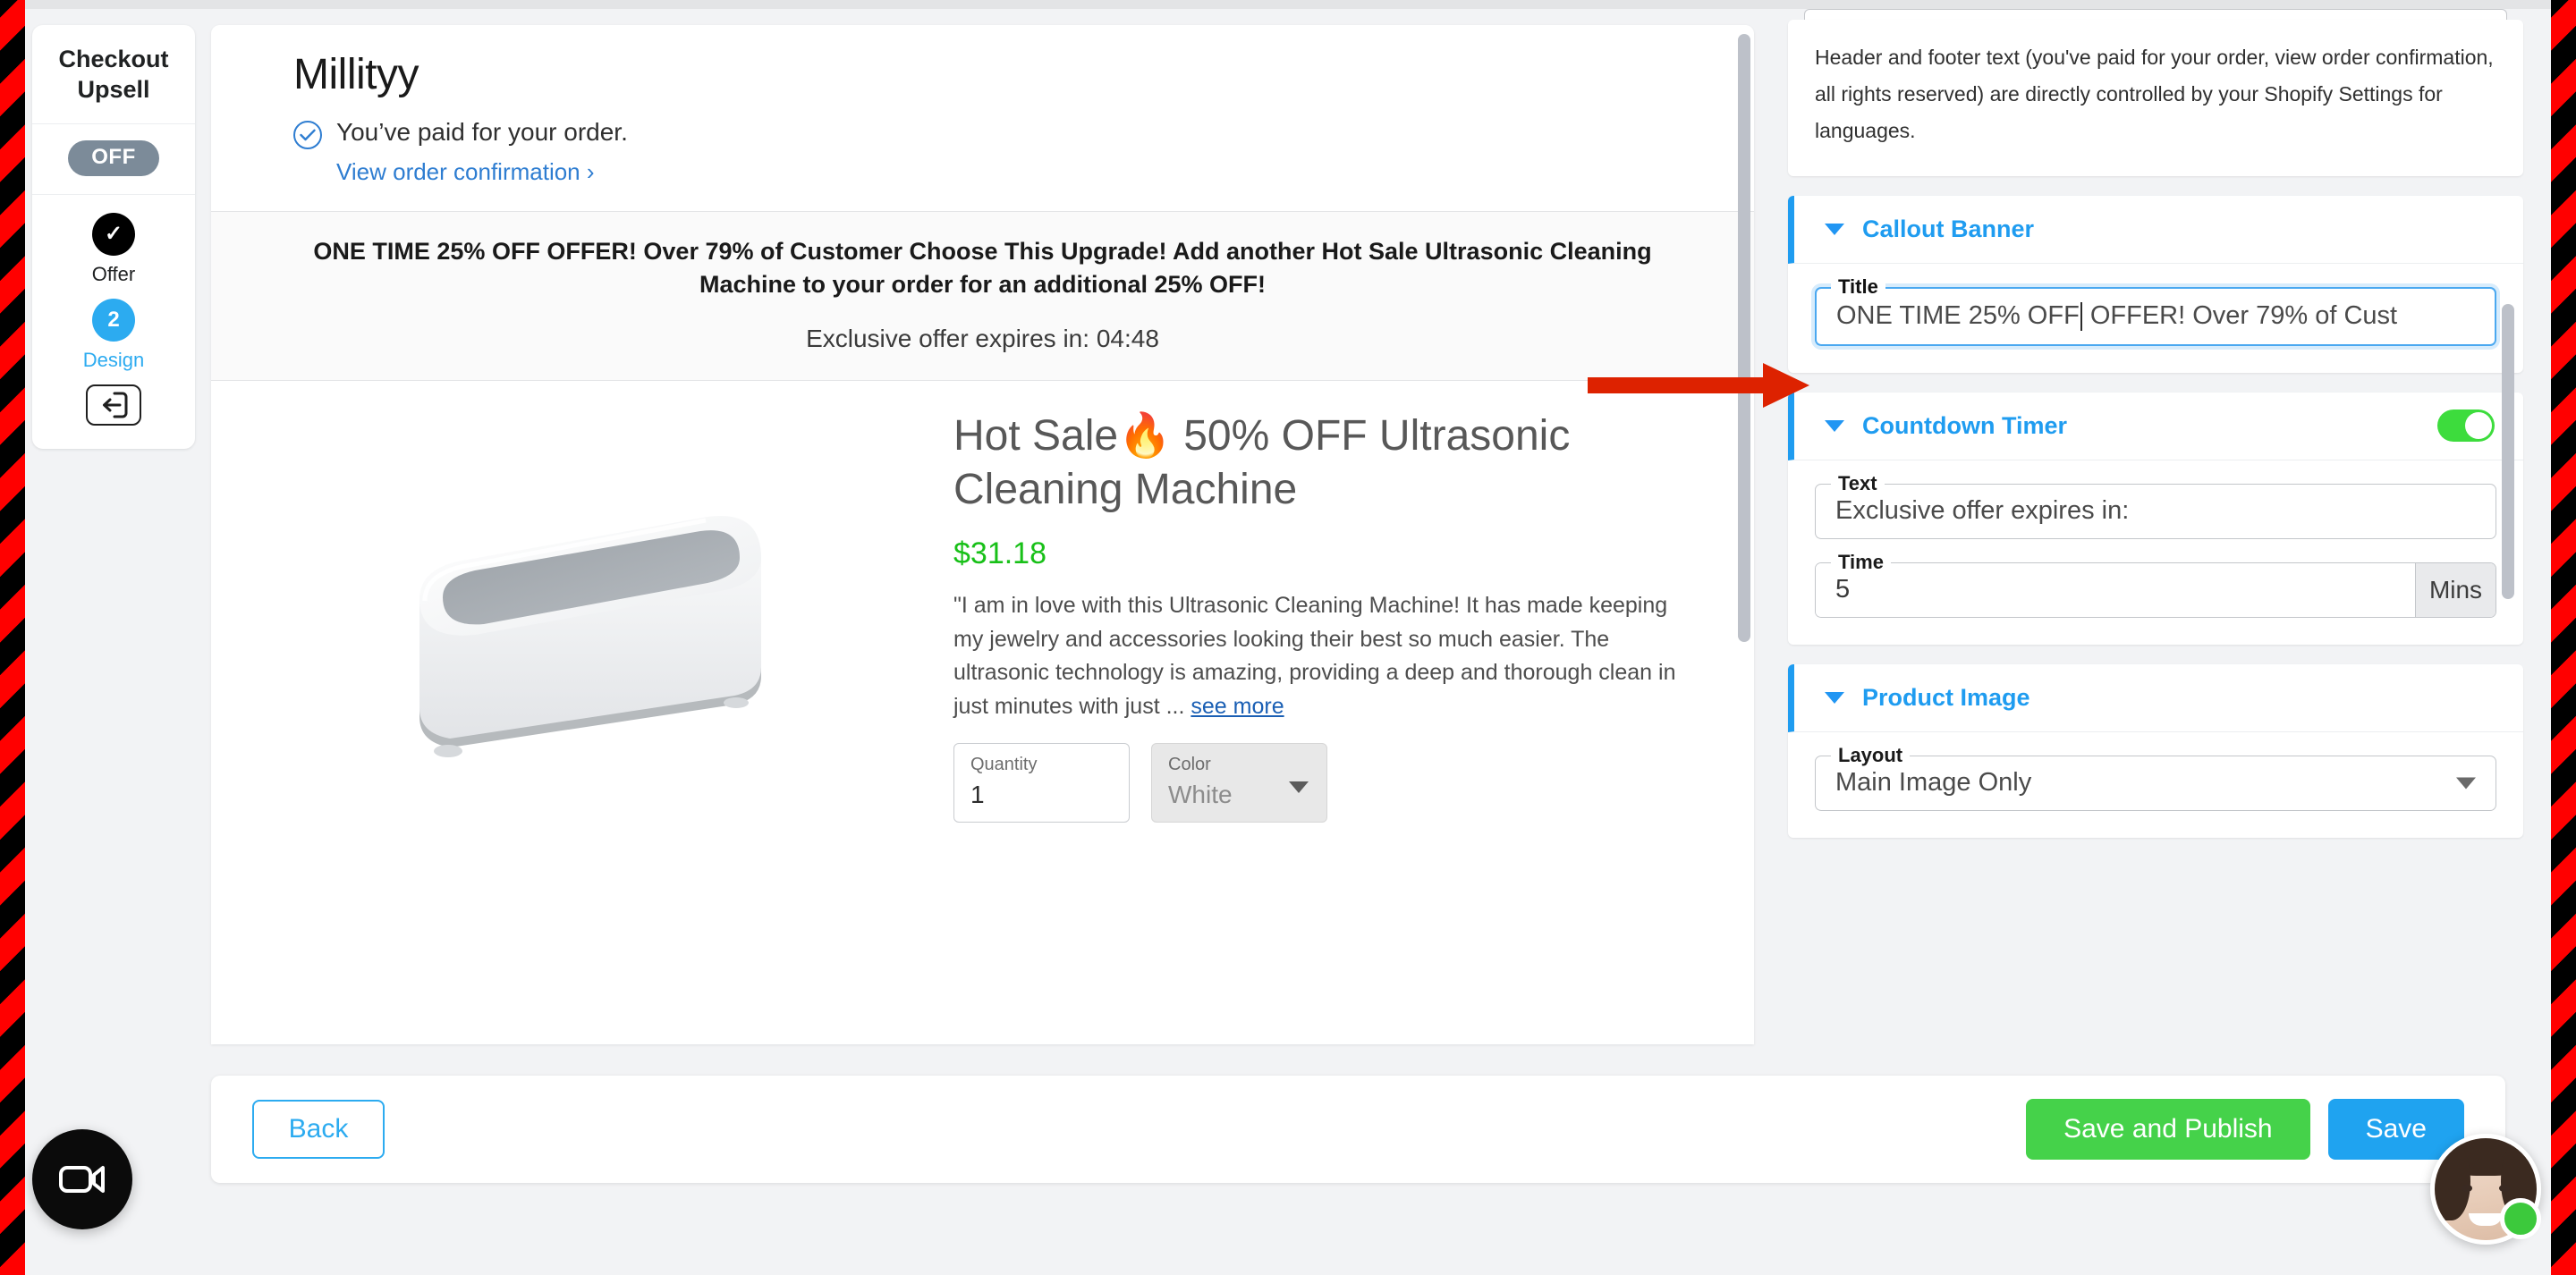 This screenshot has height=1275, width=2576. I want to click on quantity-label: Quantity, so click(1004, 765).